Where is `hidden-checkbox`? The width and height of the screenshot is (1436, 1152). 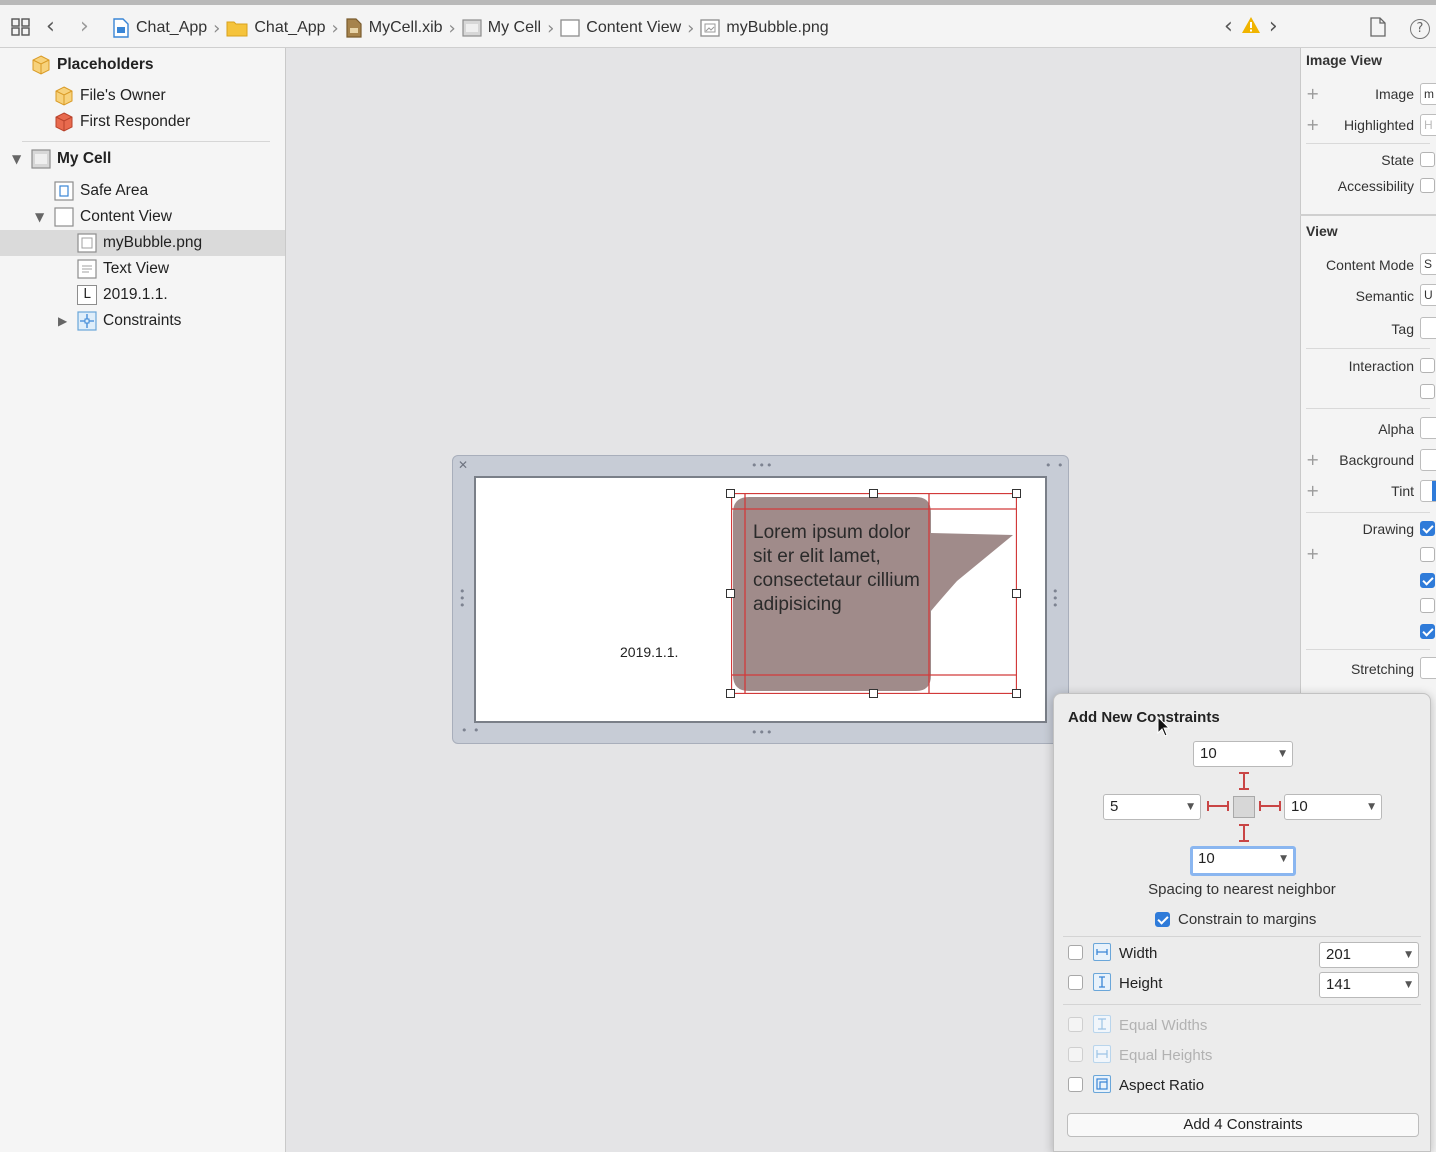 hidden-checkbox is located at coordinates (1427, 554).